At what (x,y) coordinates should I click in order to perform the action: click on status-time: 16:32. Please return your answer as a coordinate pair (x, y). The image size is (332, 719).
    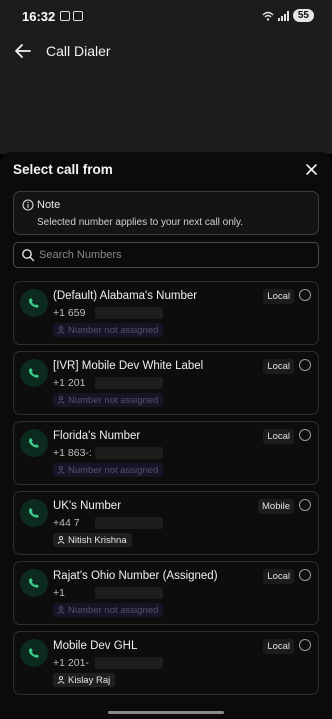
    Looking at the image, I should click on (39, 16).